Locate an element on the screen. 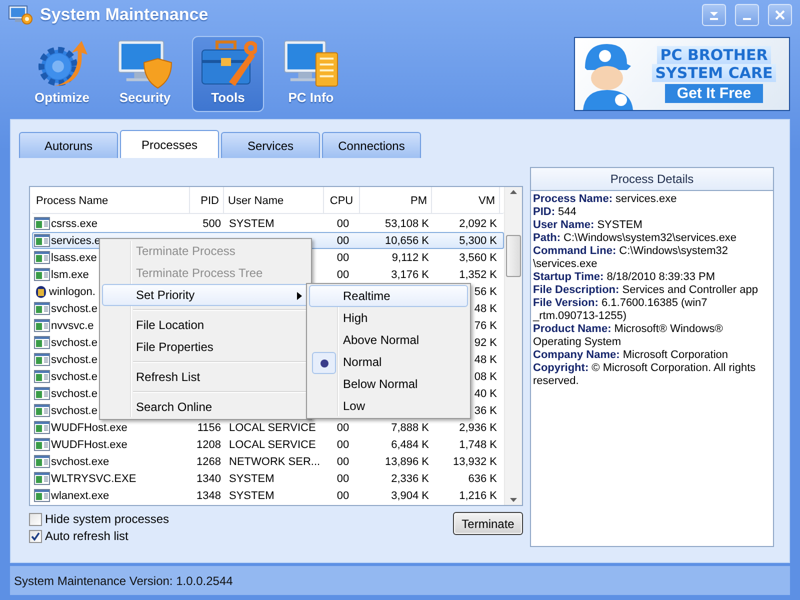  table-cell-text: 1,216 K is located at coordinates (478, 496).